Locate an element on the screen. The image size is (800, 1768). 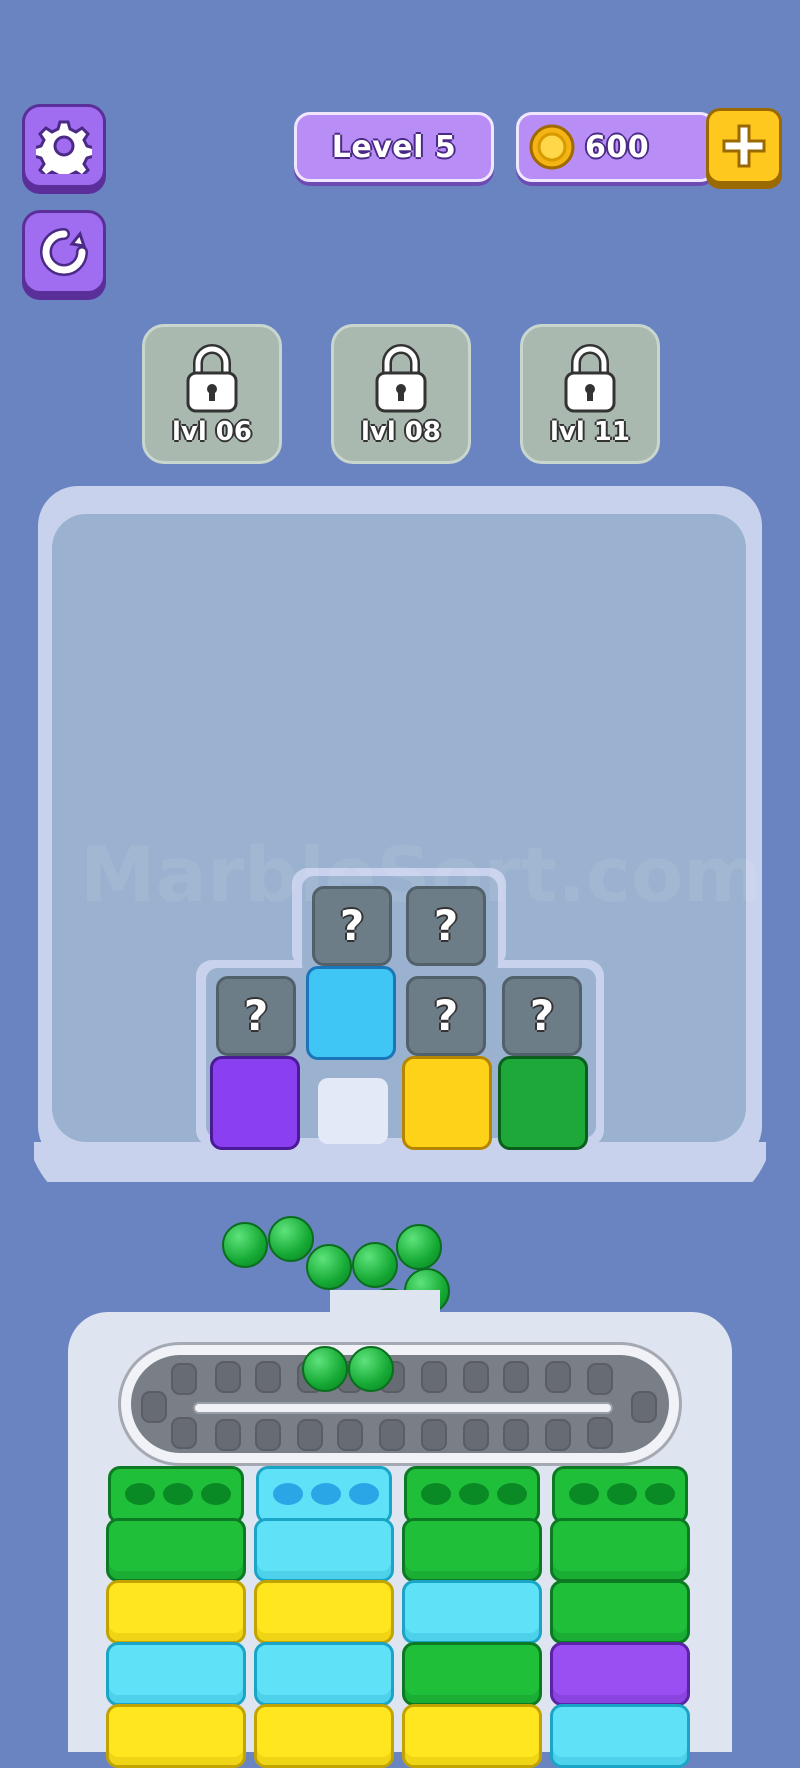
coin-count: 600 is located at coordinates (617, 147).